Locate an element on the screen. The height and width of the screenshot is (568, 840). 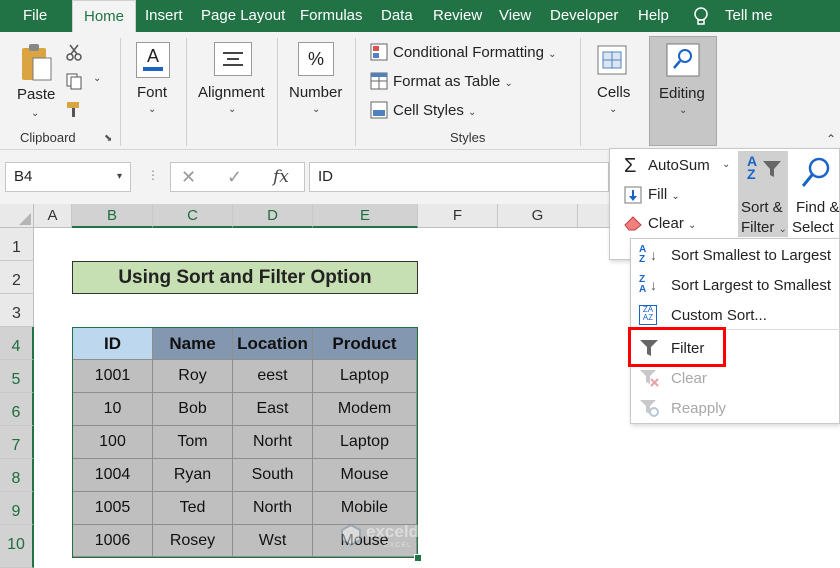
table-cell: East is located at coordinates (273, 409).